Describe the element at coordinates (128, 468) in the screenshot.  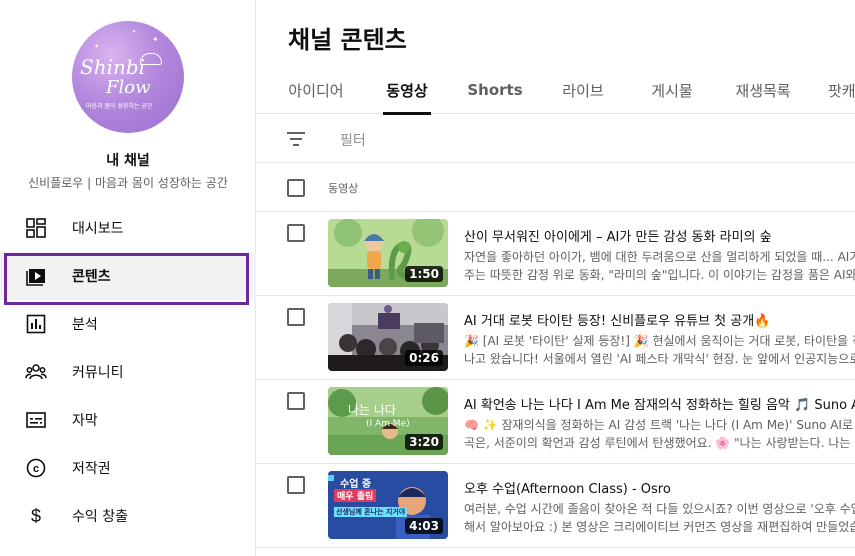
I see `sidebar-item-copyright: c 저작권` at that location.